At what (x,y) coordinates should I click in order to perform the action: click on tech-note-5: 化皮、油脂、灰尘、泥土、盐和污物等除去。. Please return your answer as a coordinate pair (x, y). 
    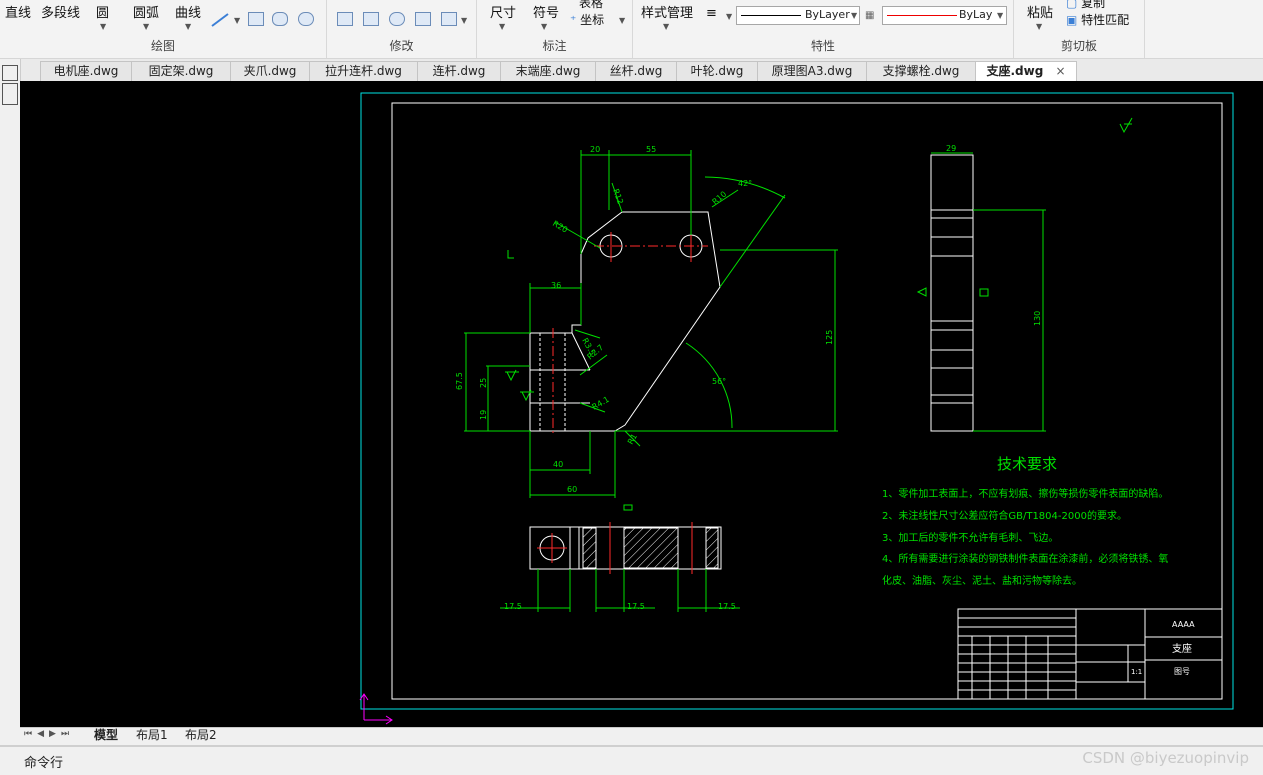
    Looking at the image, I should click on (982, 580).